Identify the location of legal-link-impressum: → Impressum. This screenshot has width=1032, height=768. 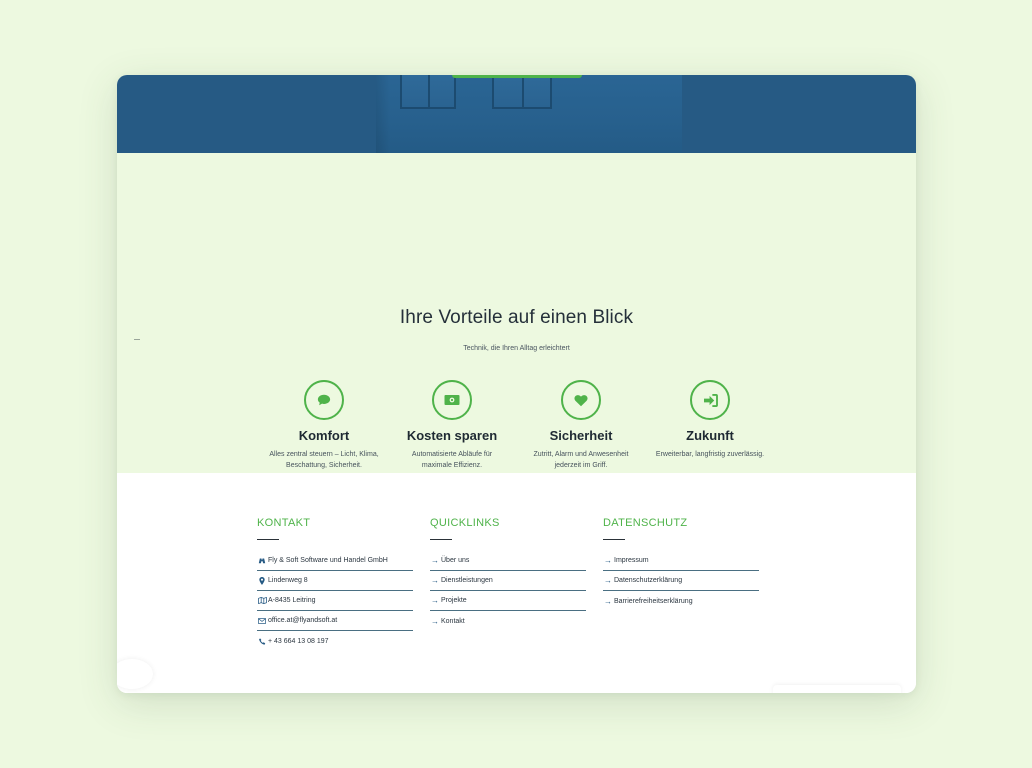
(681, 561).